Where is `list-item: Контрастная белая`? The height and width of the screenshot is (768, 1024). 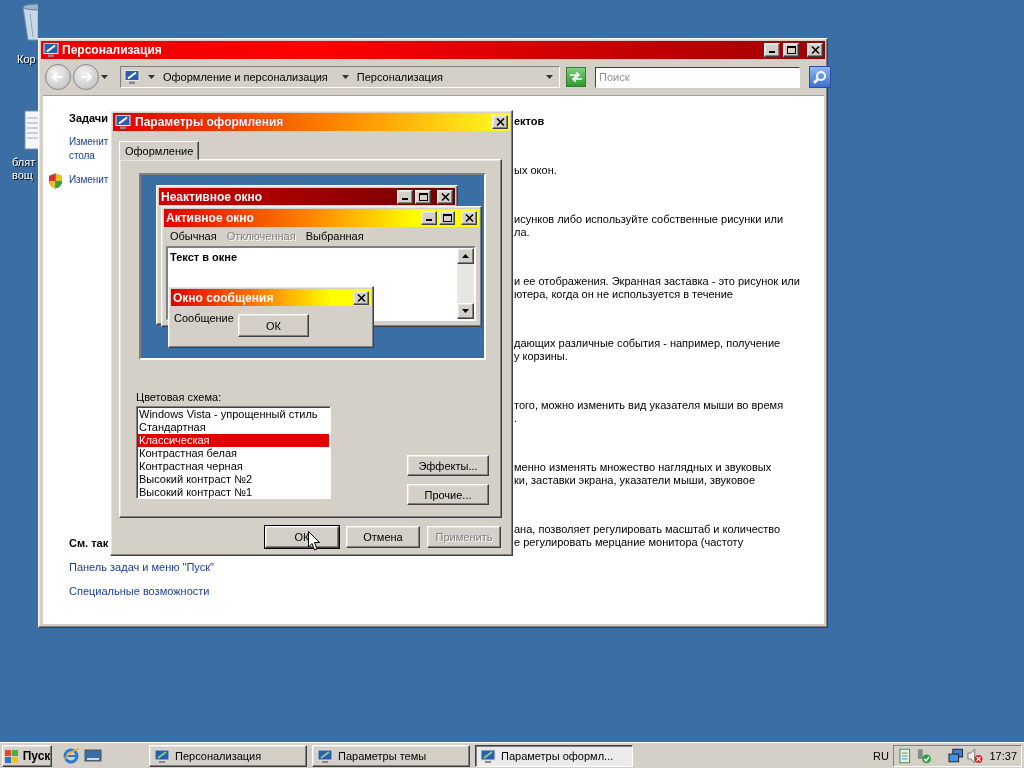 list-item: Контрастная белая is located at coordinates (233, 453).